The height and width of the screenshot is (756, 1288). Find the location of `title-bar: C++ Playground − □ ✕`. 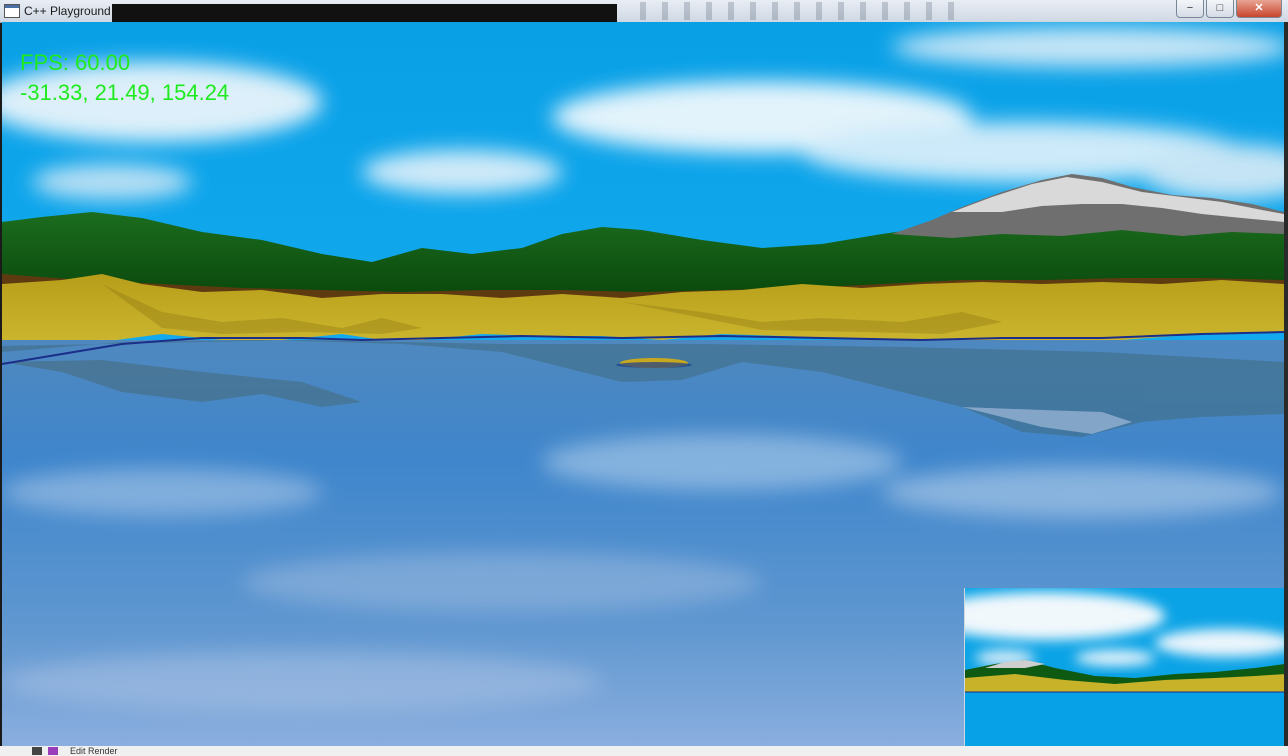

title-bar: C++ Playground − □ ✕ is located at coordinates (644, 11).